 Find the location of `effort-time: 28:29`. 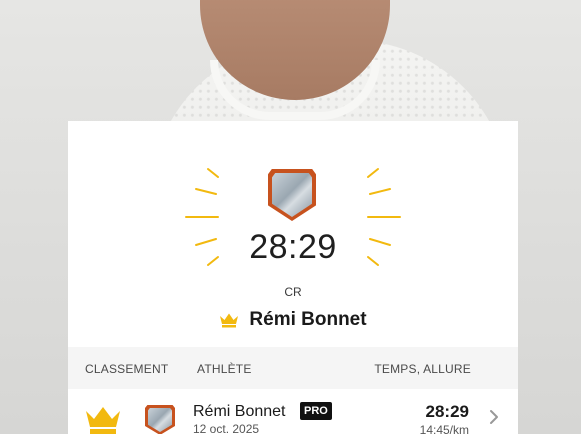

effort-time: 28:29 is located at coordinates (447, 411).